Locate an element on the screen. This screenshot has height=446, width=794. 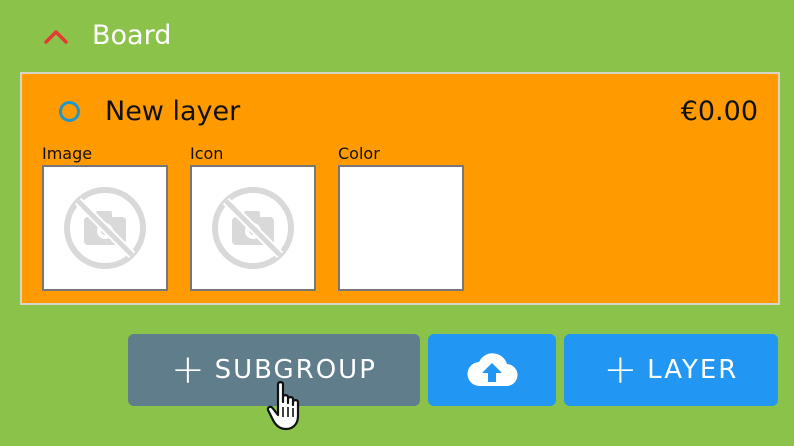
color-slot is located at coordinates (401, 228).